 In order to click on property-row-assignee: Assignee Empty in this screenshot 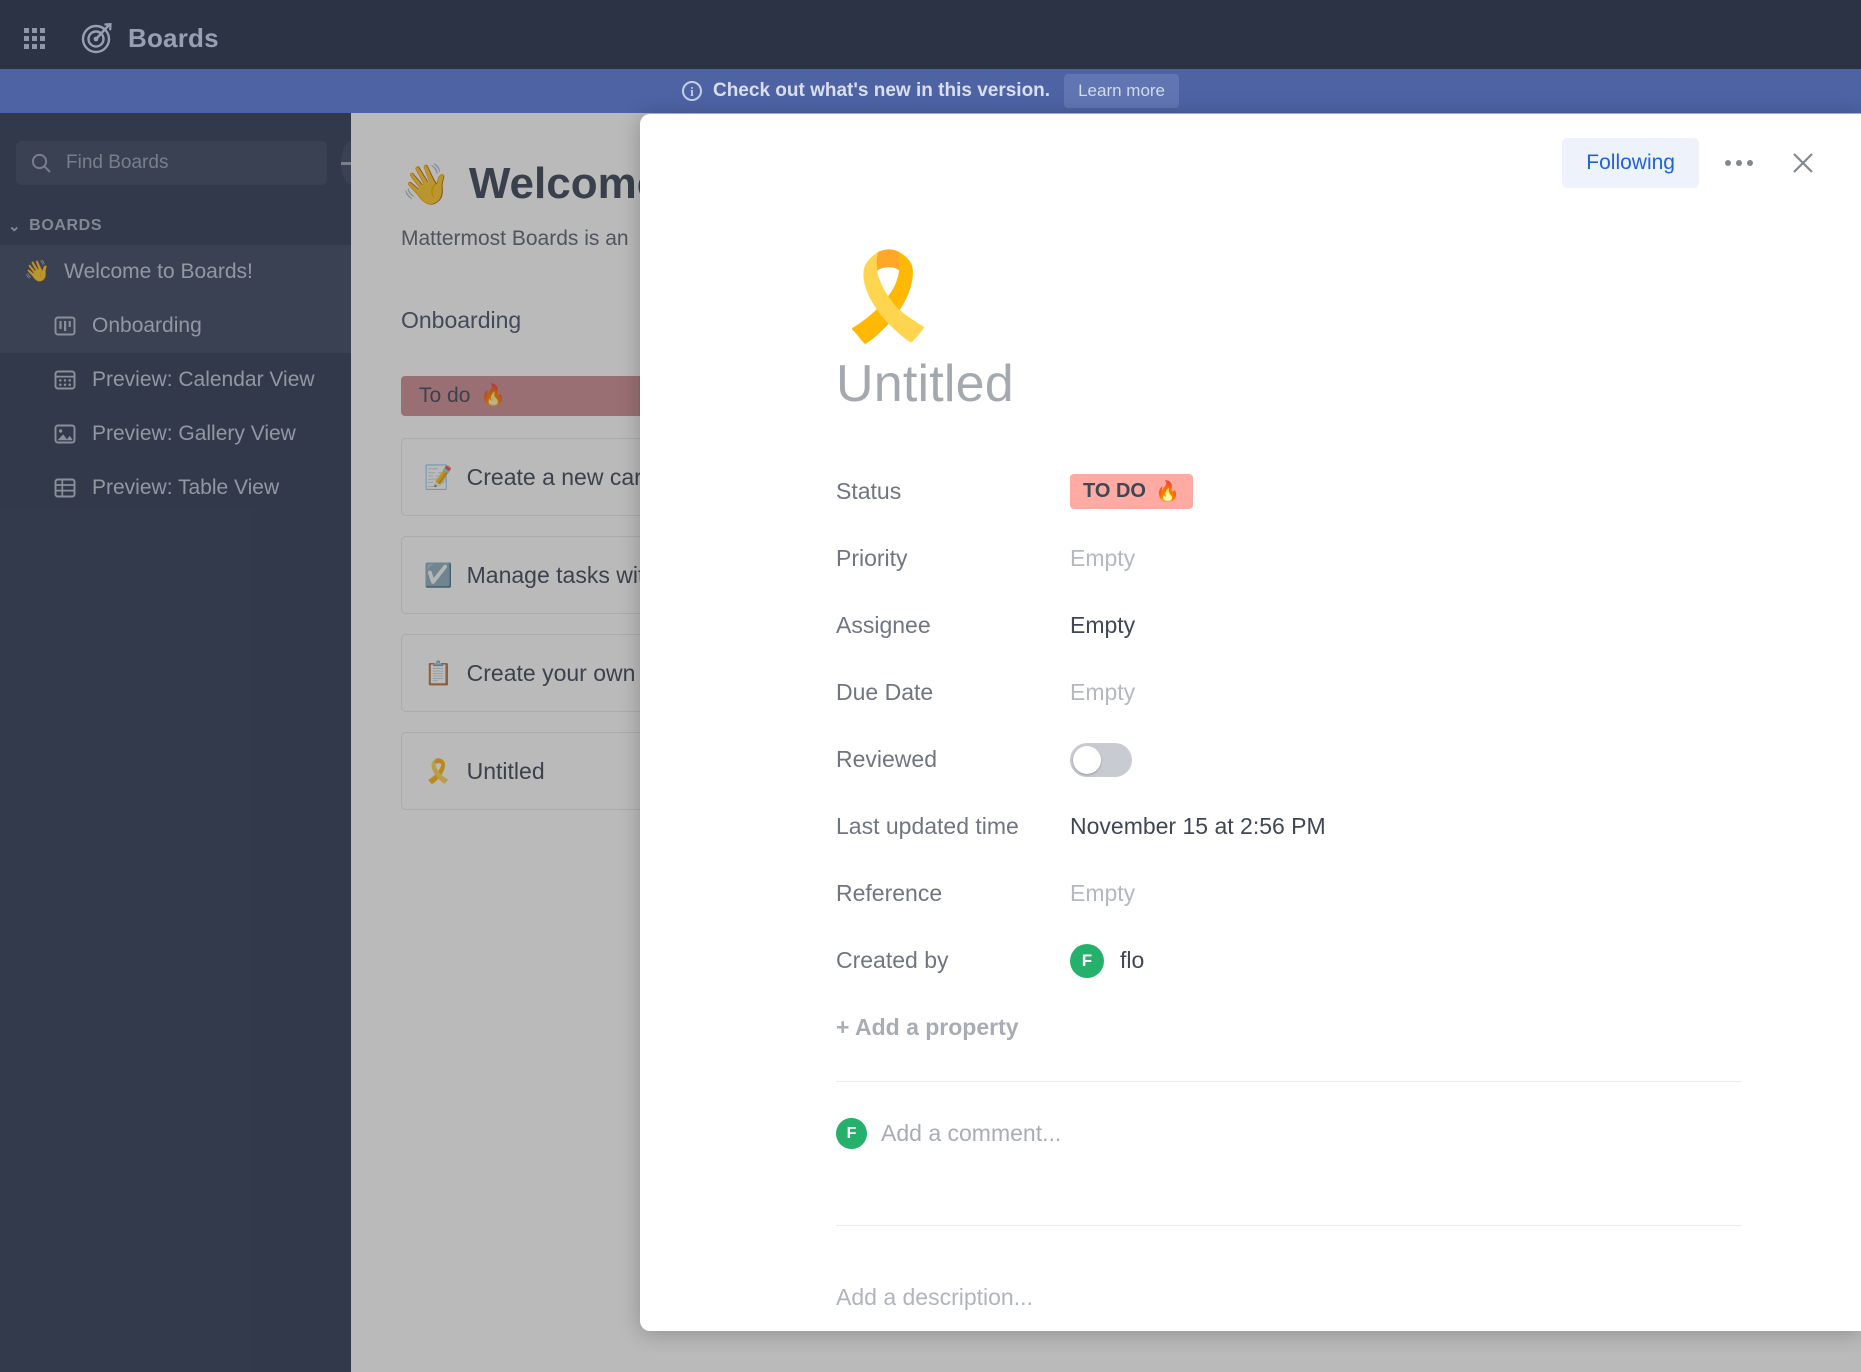, I will do `click(1288, 625)`.